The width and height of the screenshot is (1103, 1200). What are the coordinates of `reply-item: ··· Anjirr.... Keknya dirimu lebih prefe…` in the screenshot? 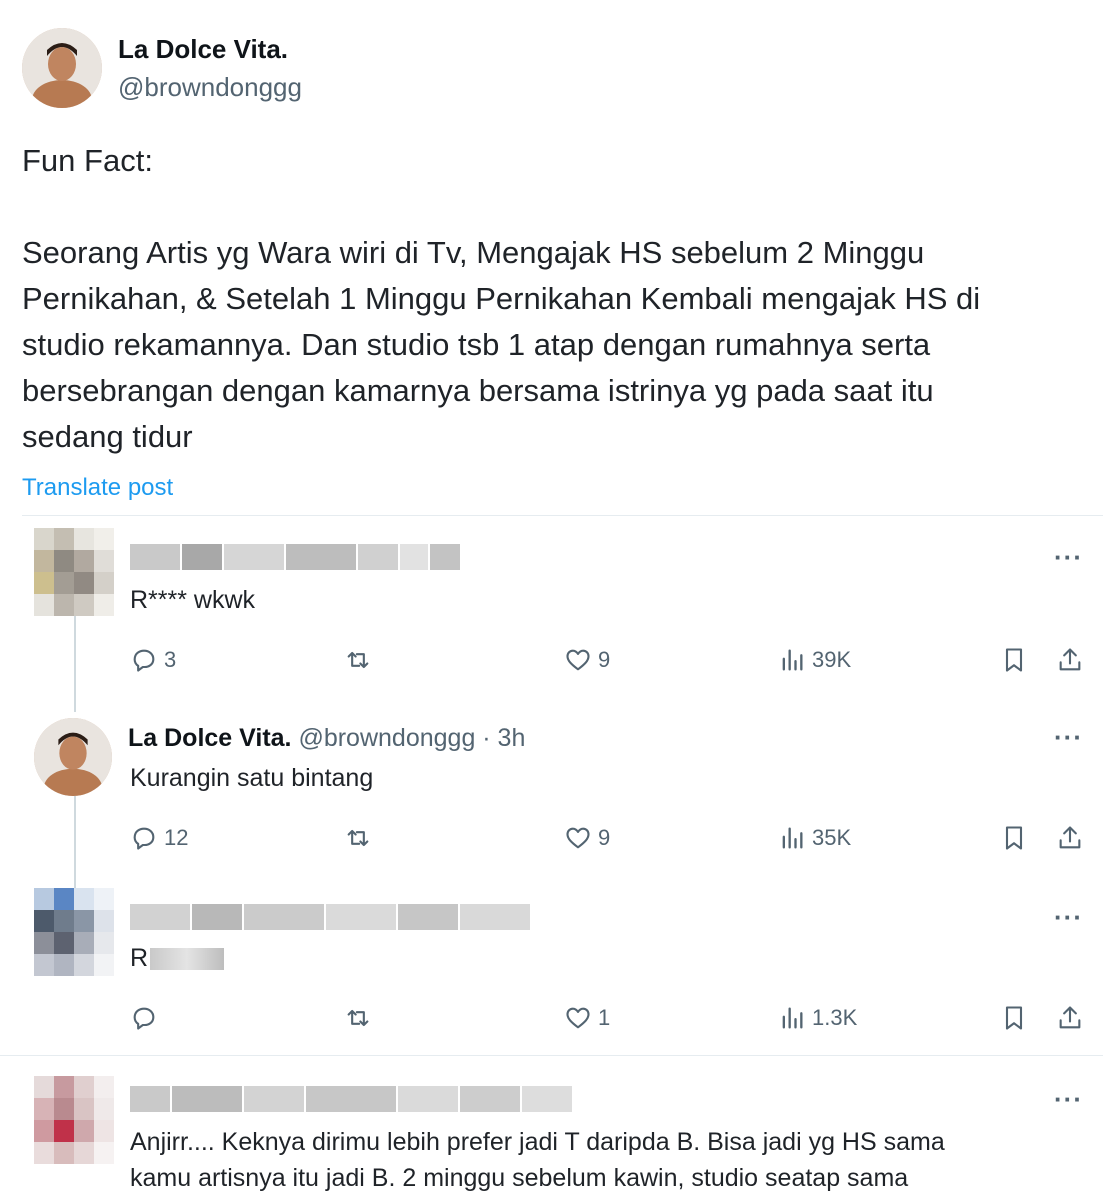 It's located at (551, 1136).